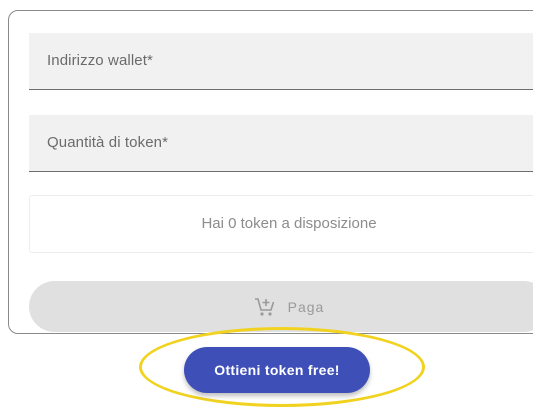 The height and width of the screenshot is (407, 533). I want to click on token-balance-text: Hai 0 token a disposizione, so click(289, 223).